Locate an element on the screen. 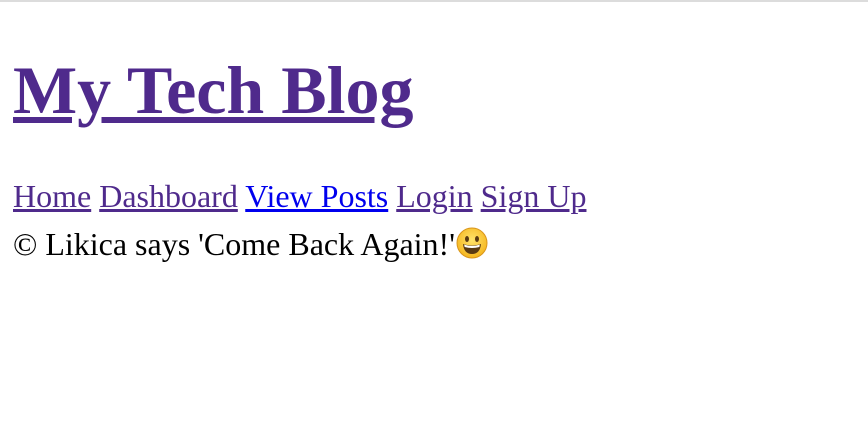 The width and height of the screenshot is (868, 432). nav-link-sign-up: Sign Up is located at coordinates (534, 196).